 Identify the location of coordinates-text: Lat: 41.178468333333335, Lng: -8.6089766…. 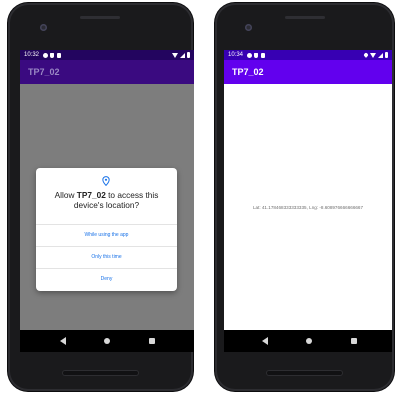
(308, 207).